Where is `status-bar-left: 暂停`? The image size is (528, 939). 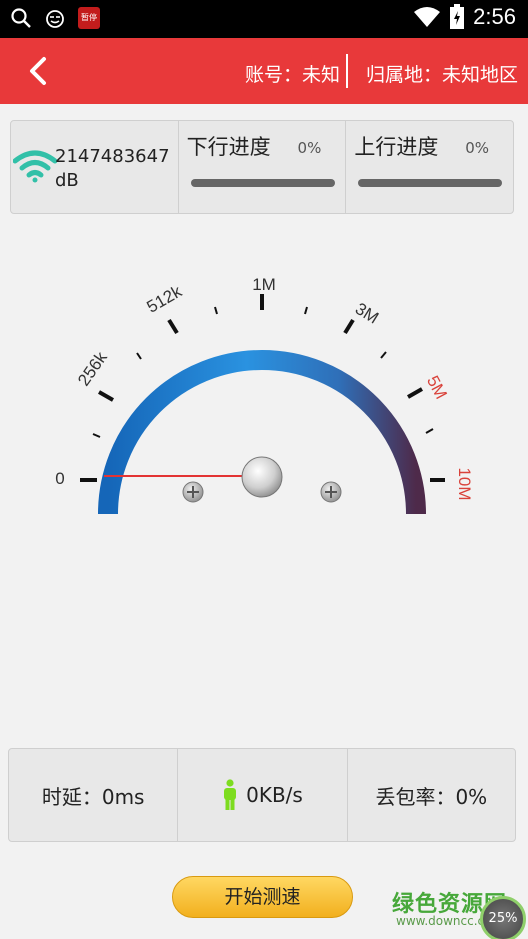 status-bar-left: 暂停 is located at coordinates (55, 18).